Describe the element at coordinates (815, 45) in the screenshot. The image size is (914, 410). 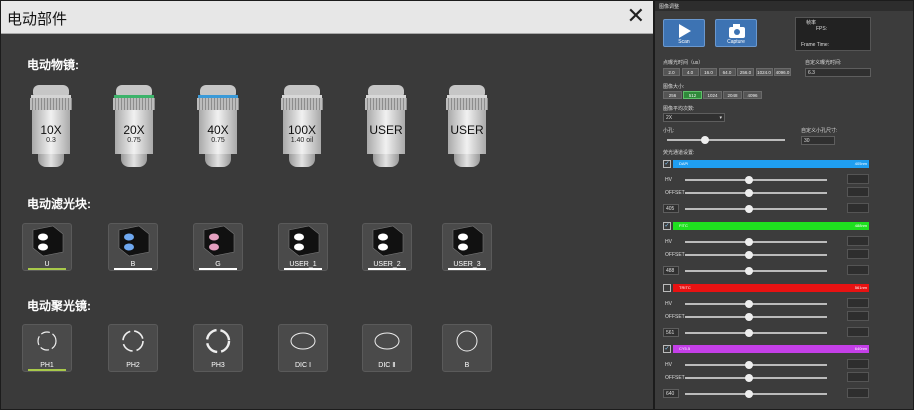
I see `frame-time-label: Frame Time:` at that location.